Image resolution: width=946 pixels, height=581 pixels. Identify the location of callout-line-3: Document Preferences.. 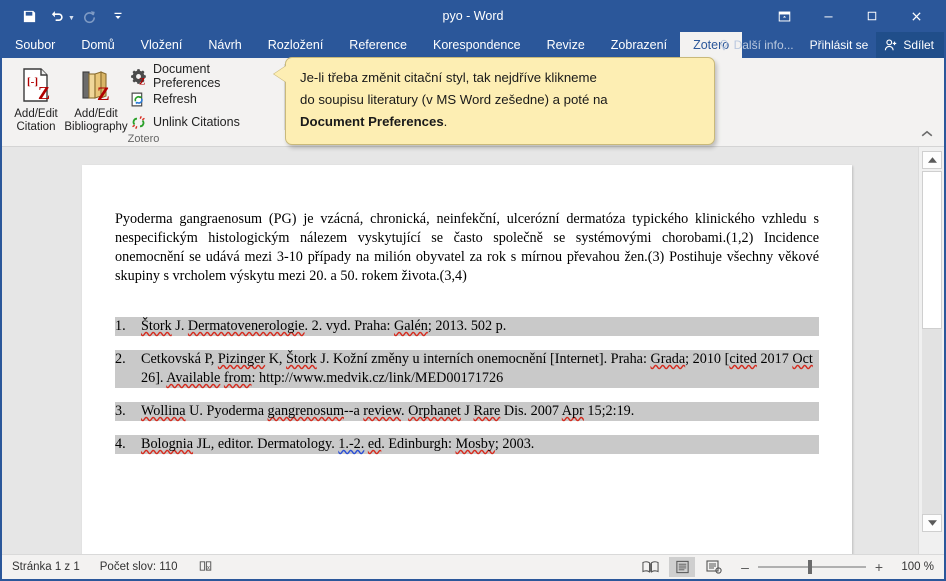
(500, 122).